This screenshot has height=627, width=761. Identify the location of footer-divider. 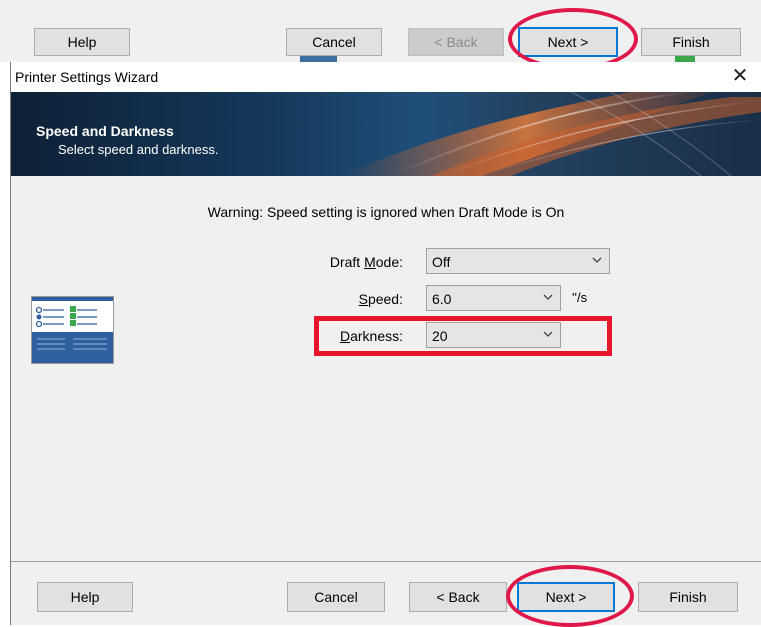
(386, 561).